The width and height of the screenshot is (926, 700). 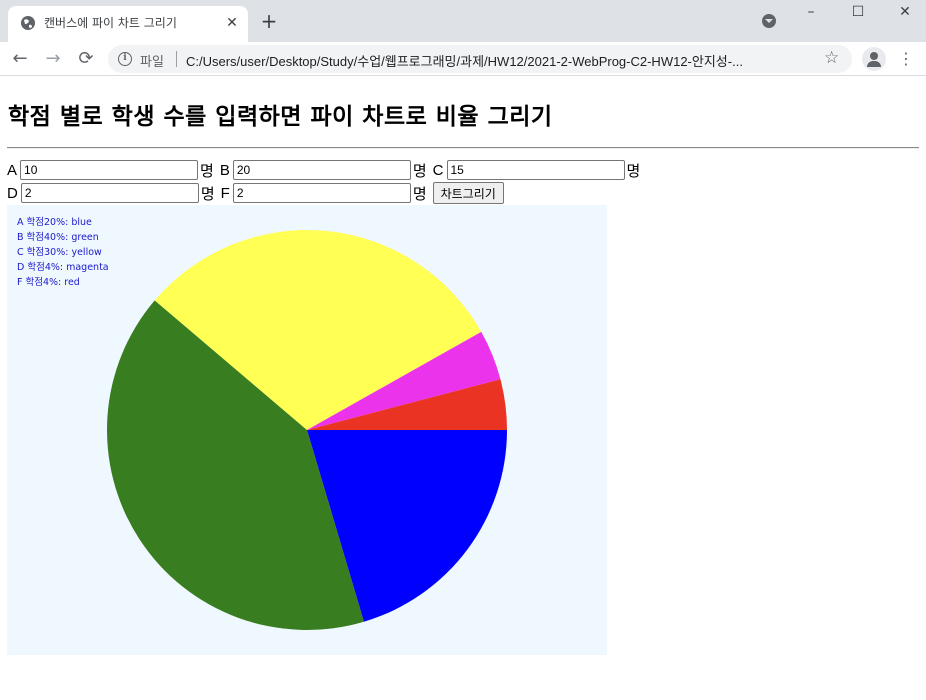 What do you see at coordinates (831, 58) in the screenshot?
I see `bookmark-star-icon: ☆` at bounding box center [831, 58].